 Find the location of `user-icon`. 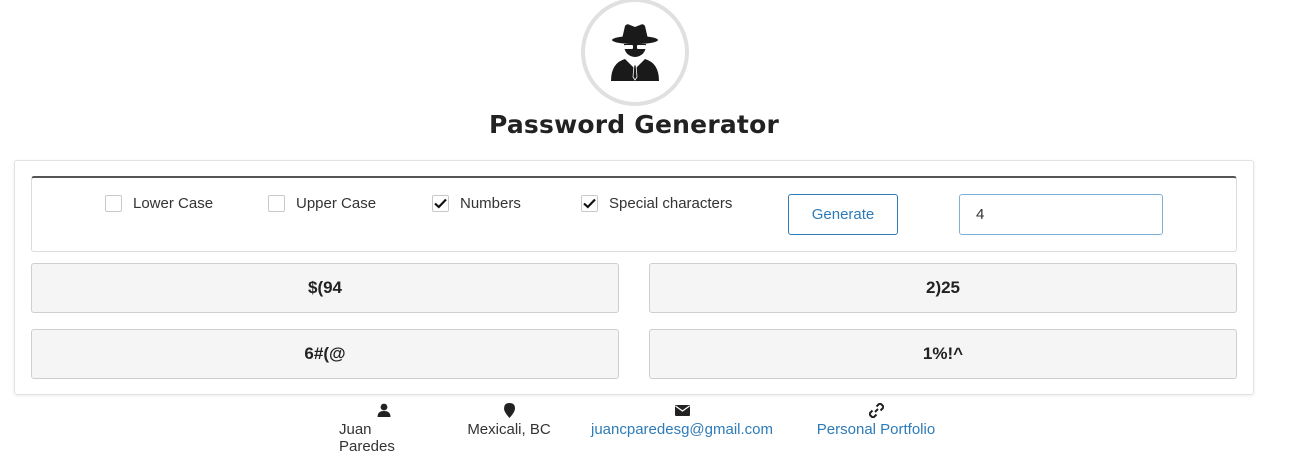

user-icon is located at coordinates (384, 410).